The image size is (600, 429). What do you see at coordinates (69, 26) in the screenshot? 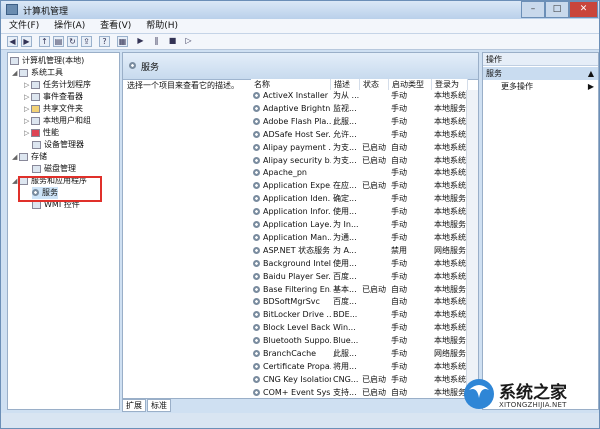
I see `menu-action: 操作(A)` at bounding box center [69, 26].